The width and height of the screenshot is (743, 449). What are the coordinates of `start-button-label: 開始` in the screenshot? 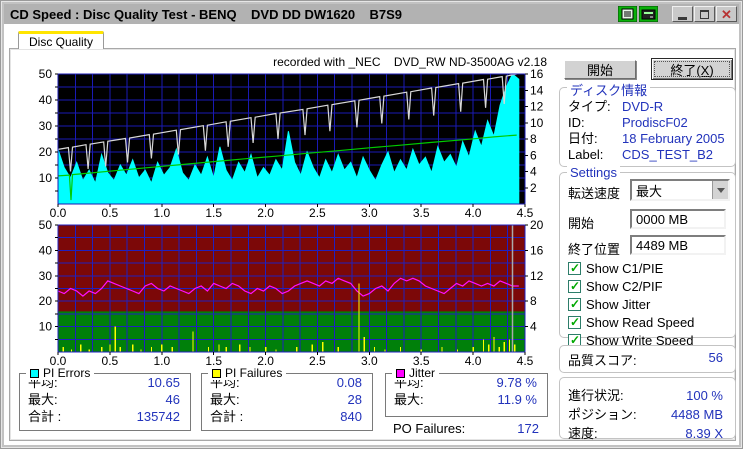 It's located at (599, 70).